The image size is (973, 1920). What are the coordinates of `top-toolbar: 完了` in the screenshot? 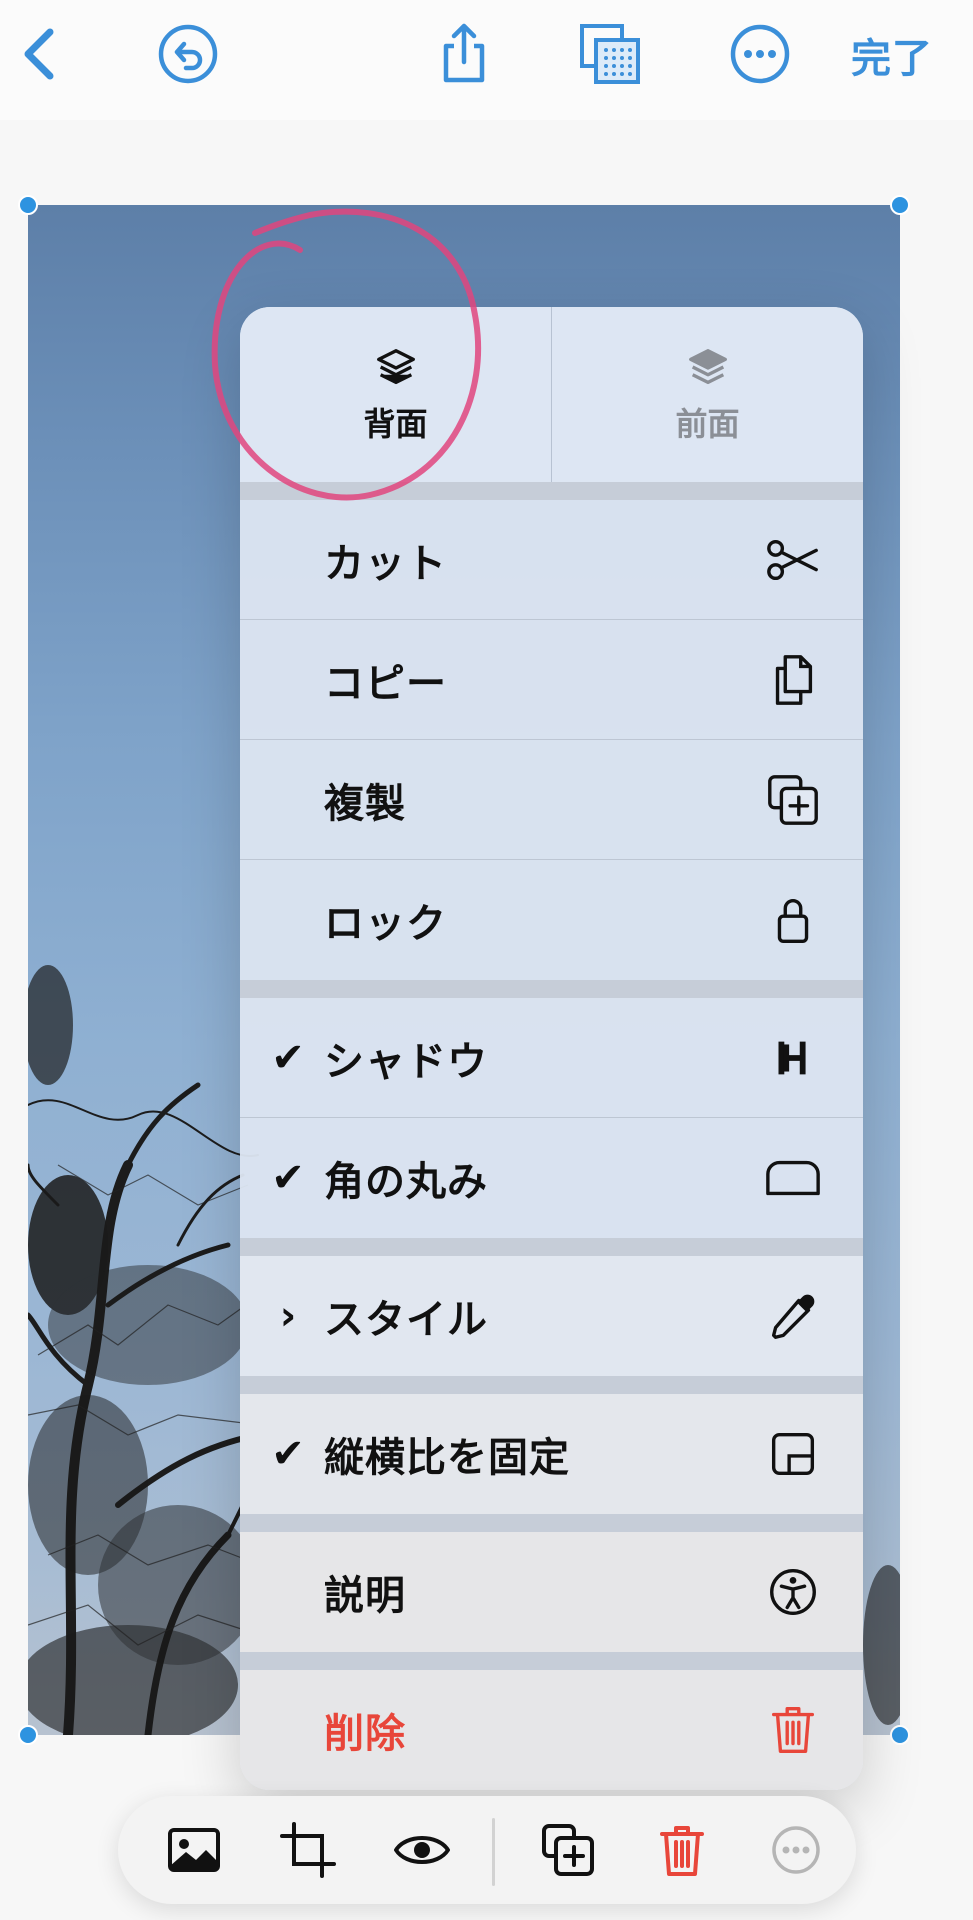 It's located at (486, 60).